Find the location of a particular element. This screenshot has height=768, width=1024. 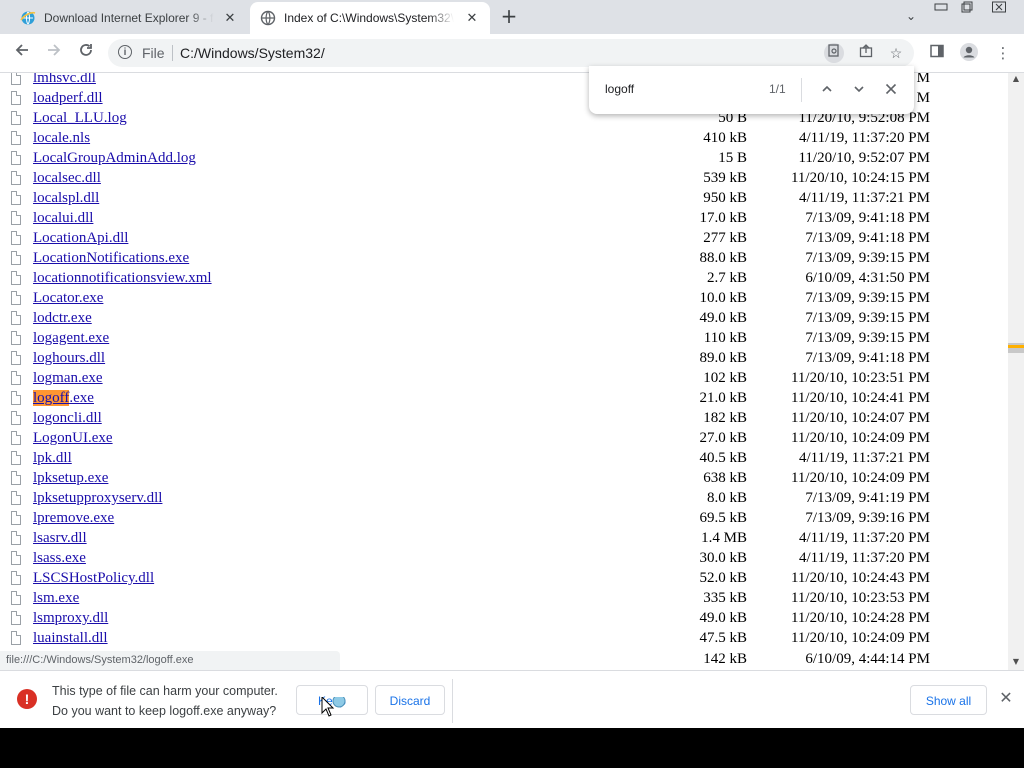

file-link: lpk.dll is located at coordinates (52, 458).